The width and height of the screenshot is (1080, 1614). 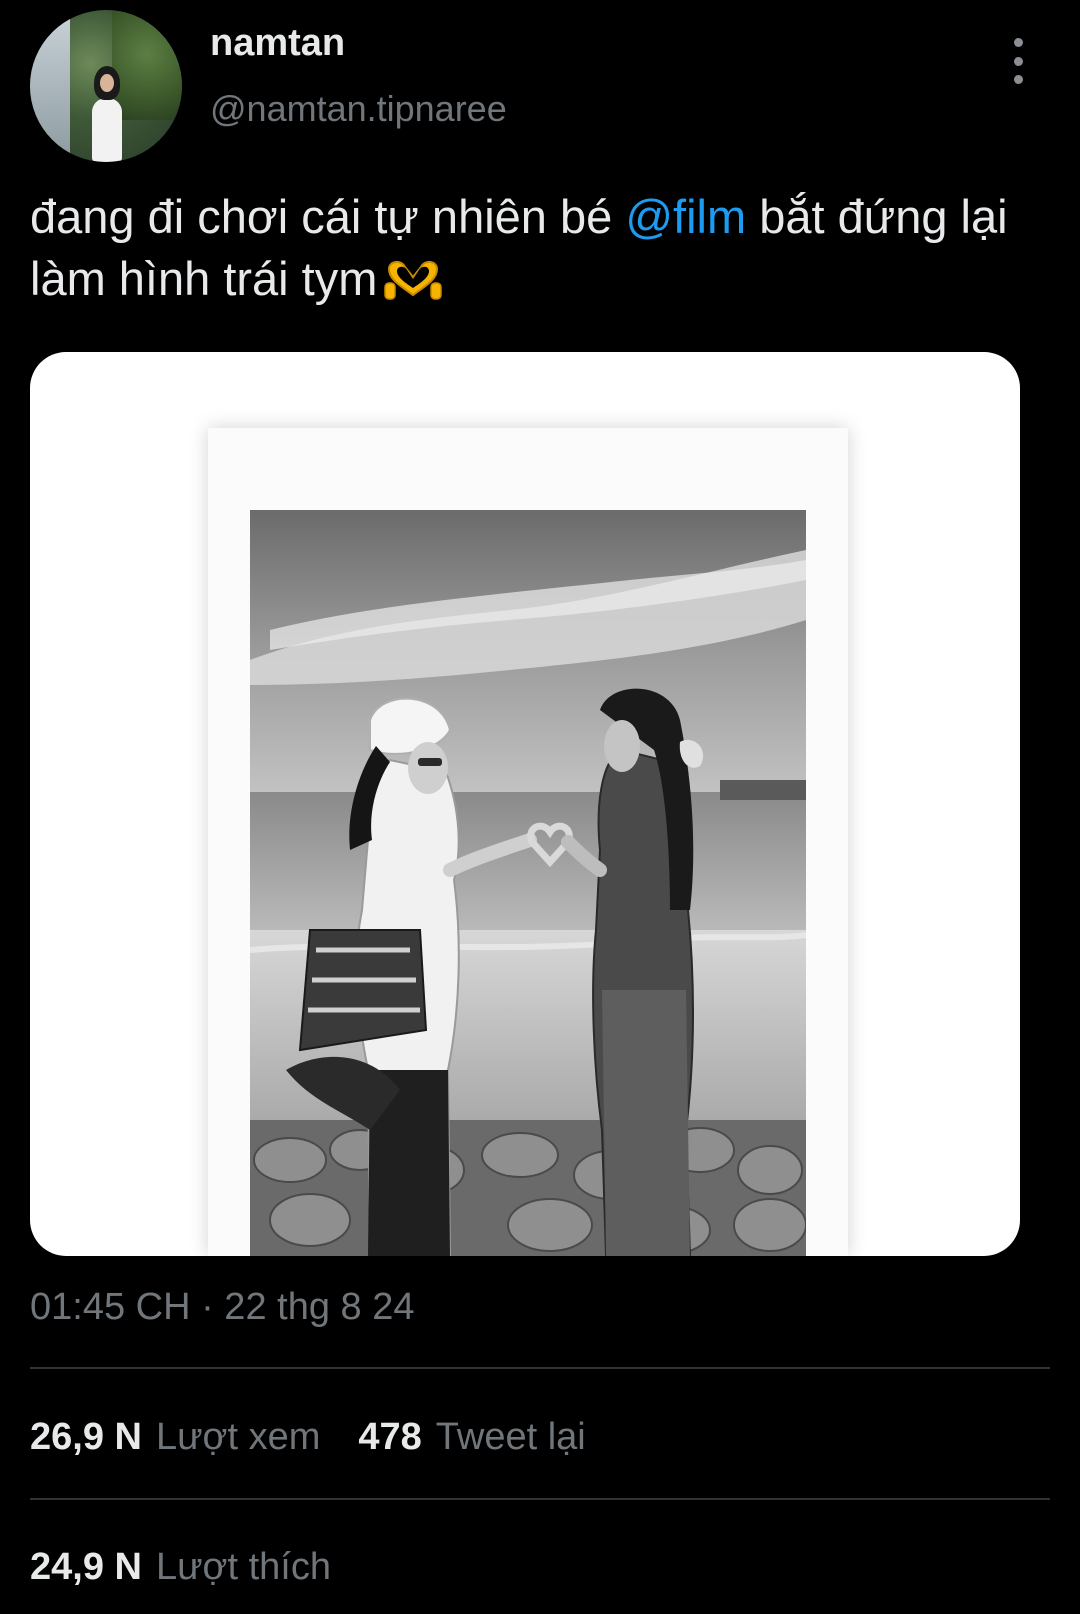 I want to click on mention-link: @film, so click(x=685, y=216).